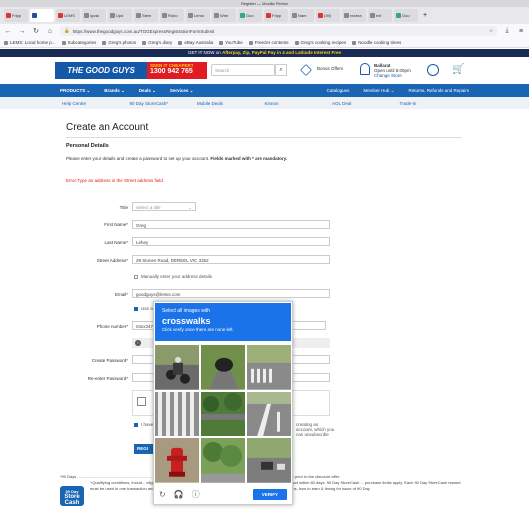 The width and height of the screenshot is (529, 511). What do you see at coordinates (146, 15) in the screenshot?
I see `browser-tab: Stem` at bounding box center [146, 15].